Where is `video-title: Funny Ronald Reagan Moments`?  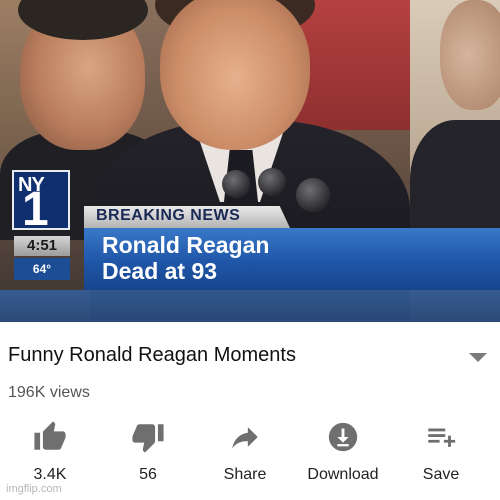
video-title: Funny Ronald Reagan Moments is located at coordinates (152, 355).